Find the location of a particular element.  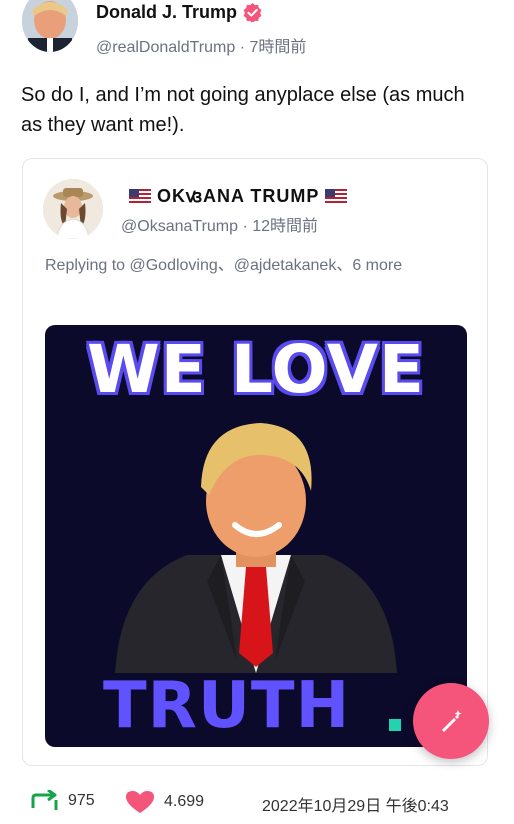

post-time: 7時間前 is located at coordinates (278, 47).